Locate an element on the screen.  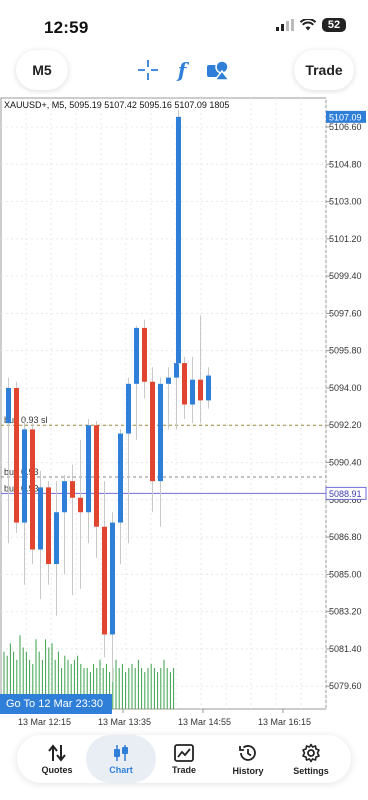
cellular-signal-icon is located at coordinates (285, 25).